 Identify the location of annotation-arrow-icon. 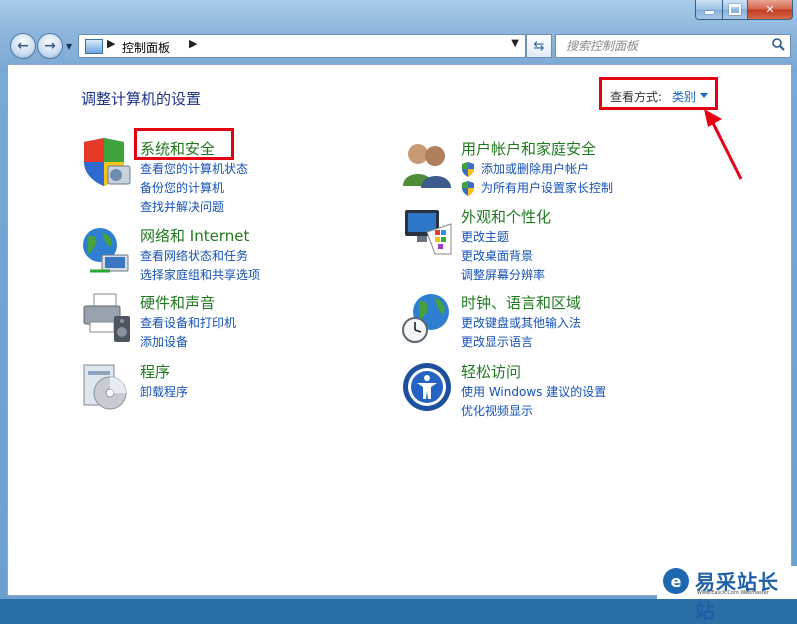
(723, 144).